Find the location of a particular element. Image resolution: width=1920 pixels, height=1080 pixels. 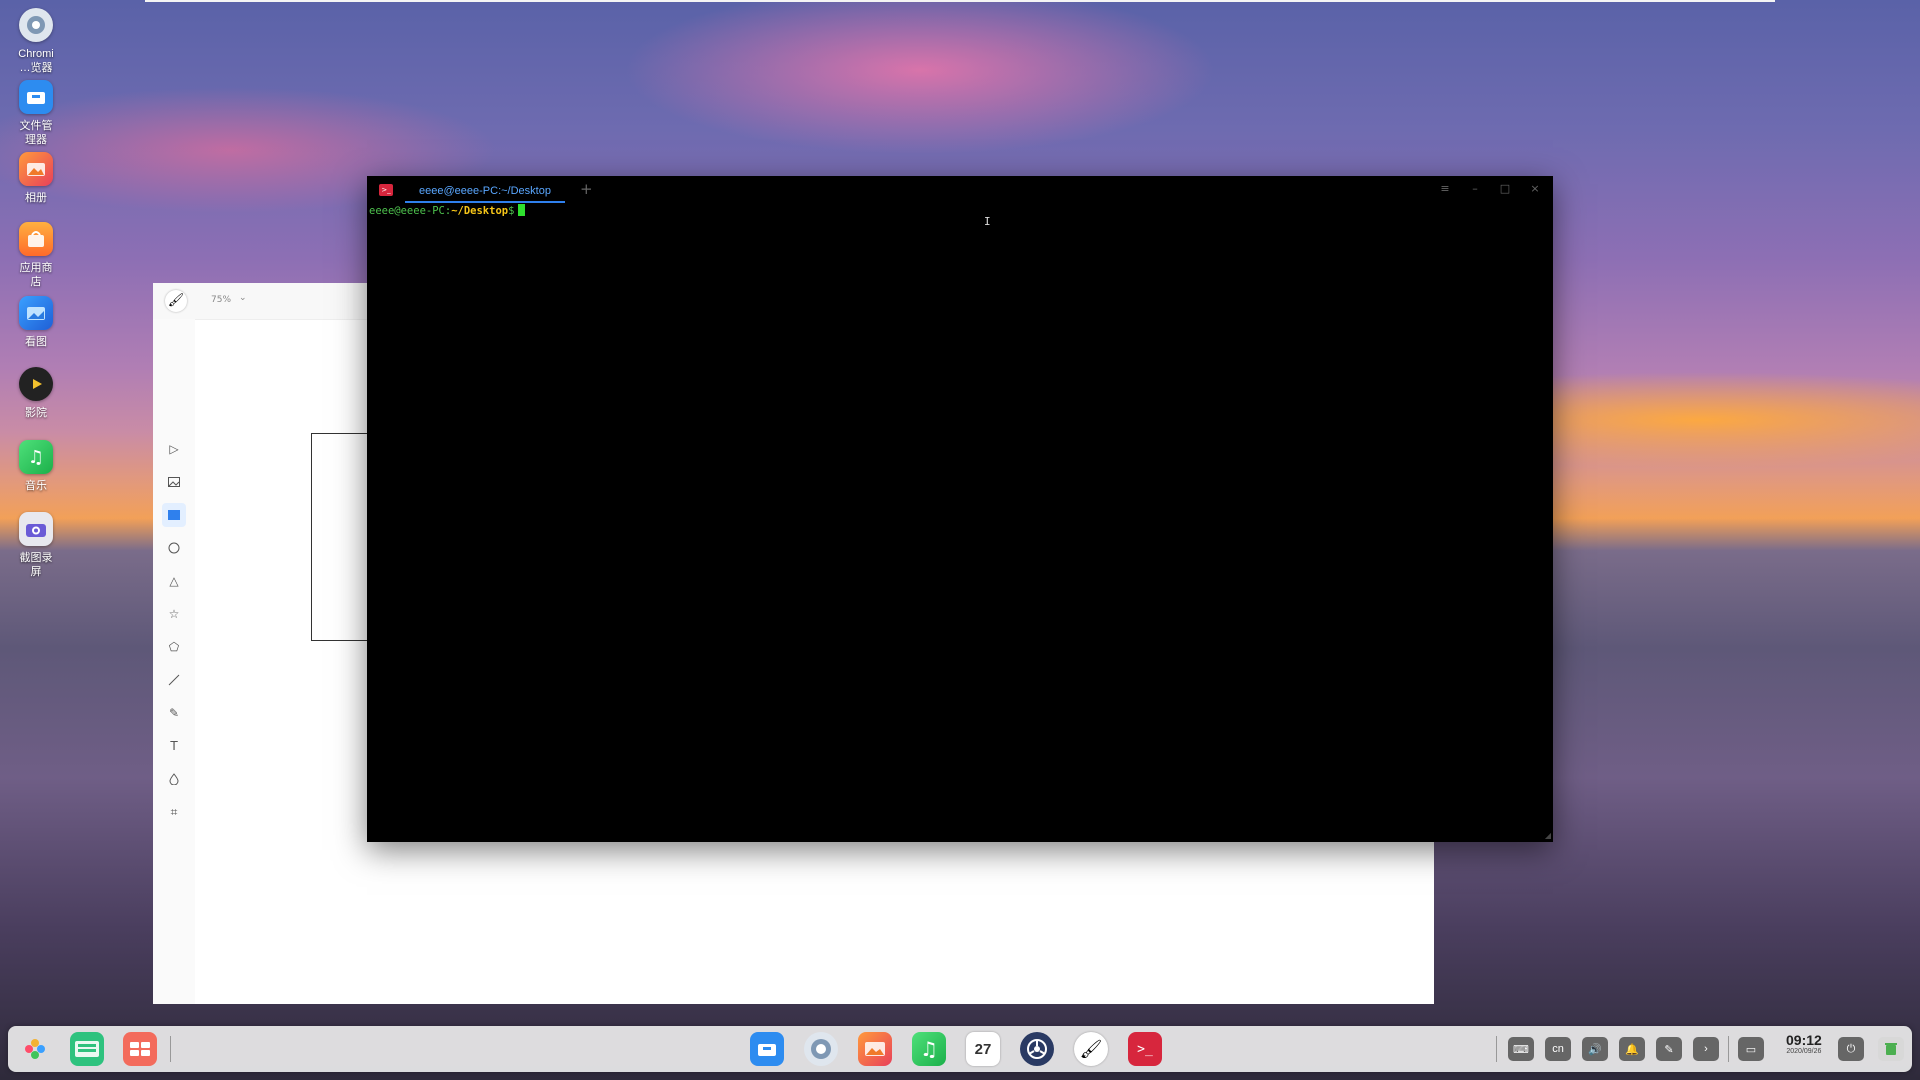

menu-icon: ≡ is located at coordinates (1445, 188).